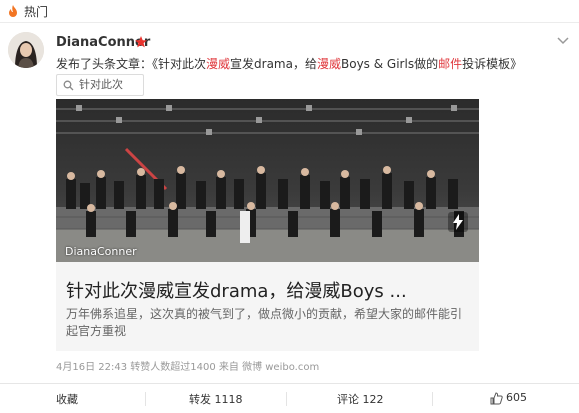 The image size is (579, 413). What do you see at coordinates (492, 64) in the screenshot?
I see `post-text-suffix: 投诉模板》` at bounding box center [492, 64].